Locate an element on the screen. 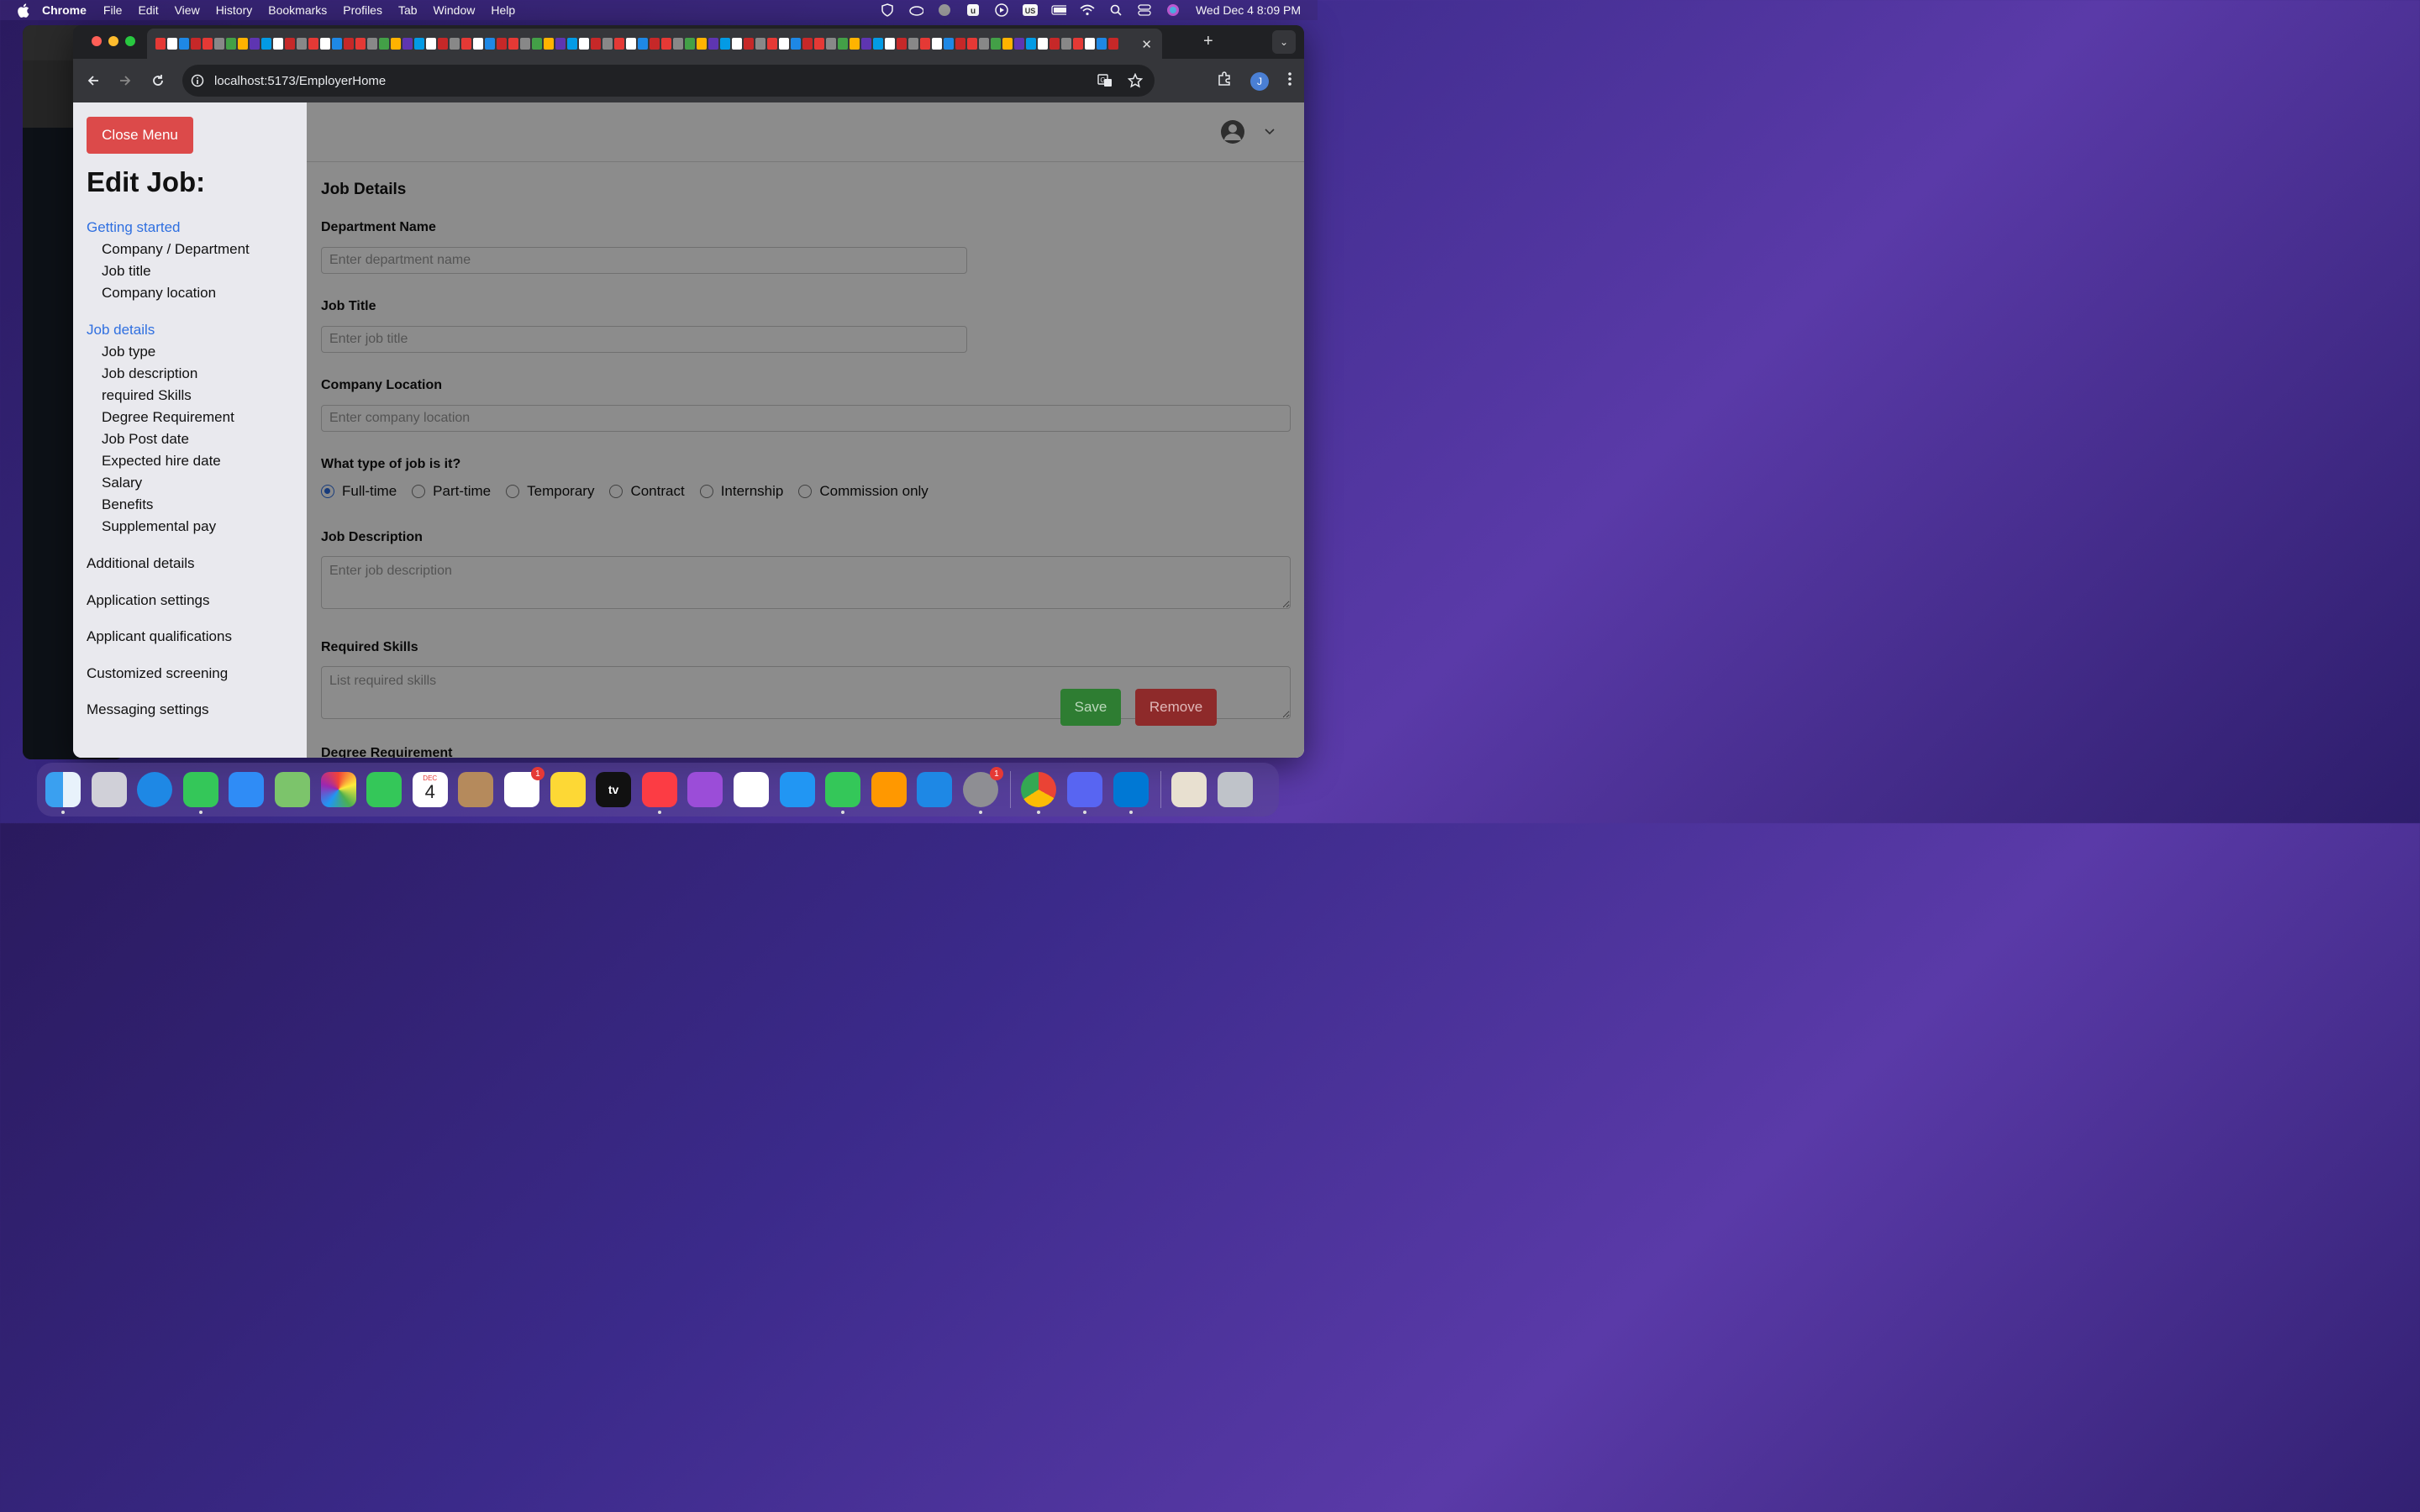  sidebar-item-company-location: Company location is located at coordinates (159, 293).